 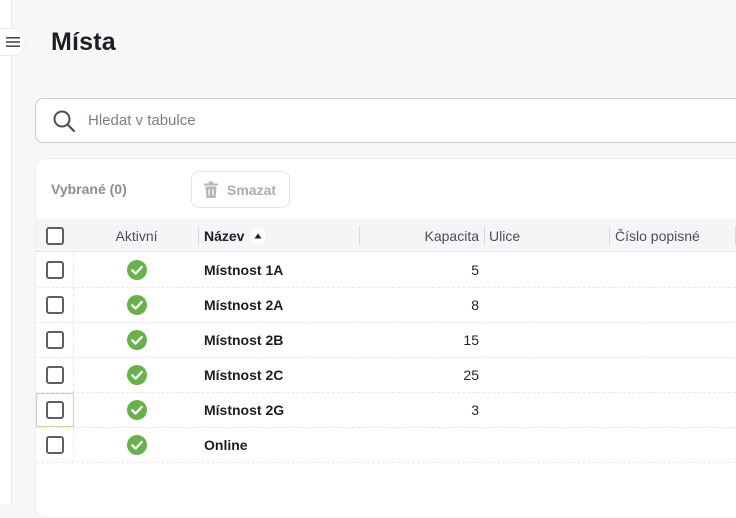 I want to click on table-row: Místnost 1A 5, so click(x=386, y=270).